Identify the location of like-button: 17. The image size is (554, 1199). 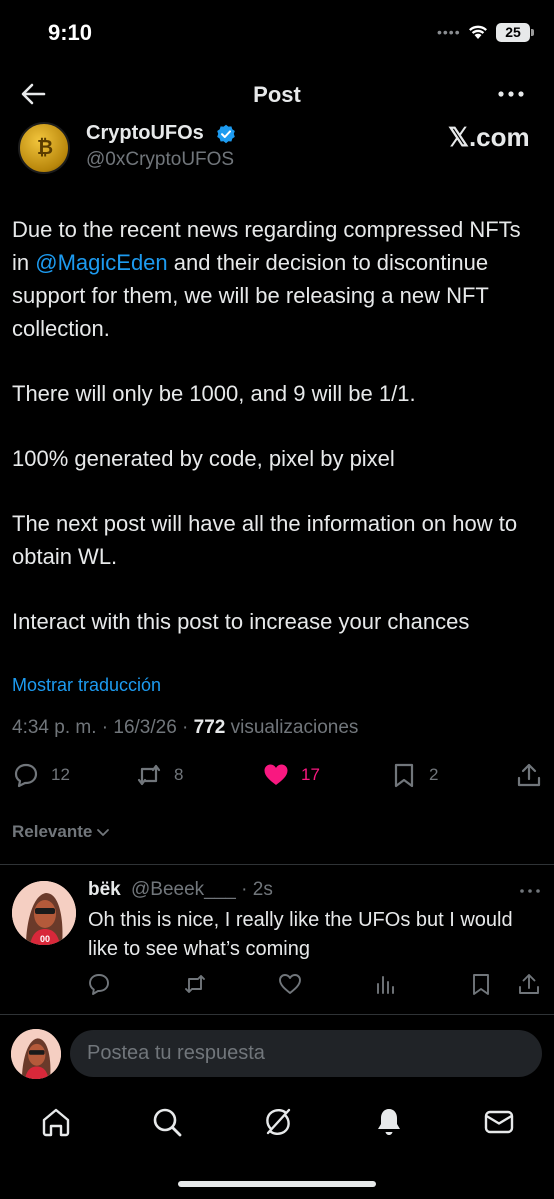
(291, 775).